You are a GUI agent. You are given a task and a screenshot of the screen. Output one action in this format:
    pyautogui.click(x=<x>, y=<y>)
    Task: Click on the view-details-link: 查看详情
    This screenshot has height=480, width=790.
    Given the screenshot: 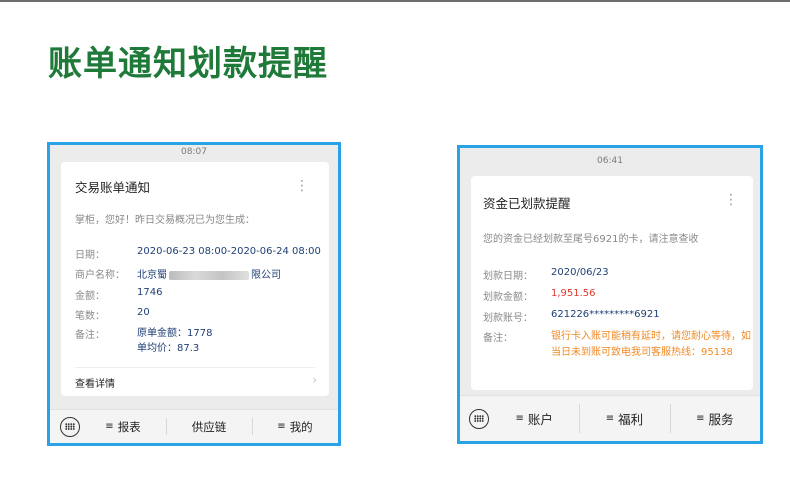 What is the action you would take?
    pyautogui.click(x=95, y=382)
    